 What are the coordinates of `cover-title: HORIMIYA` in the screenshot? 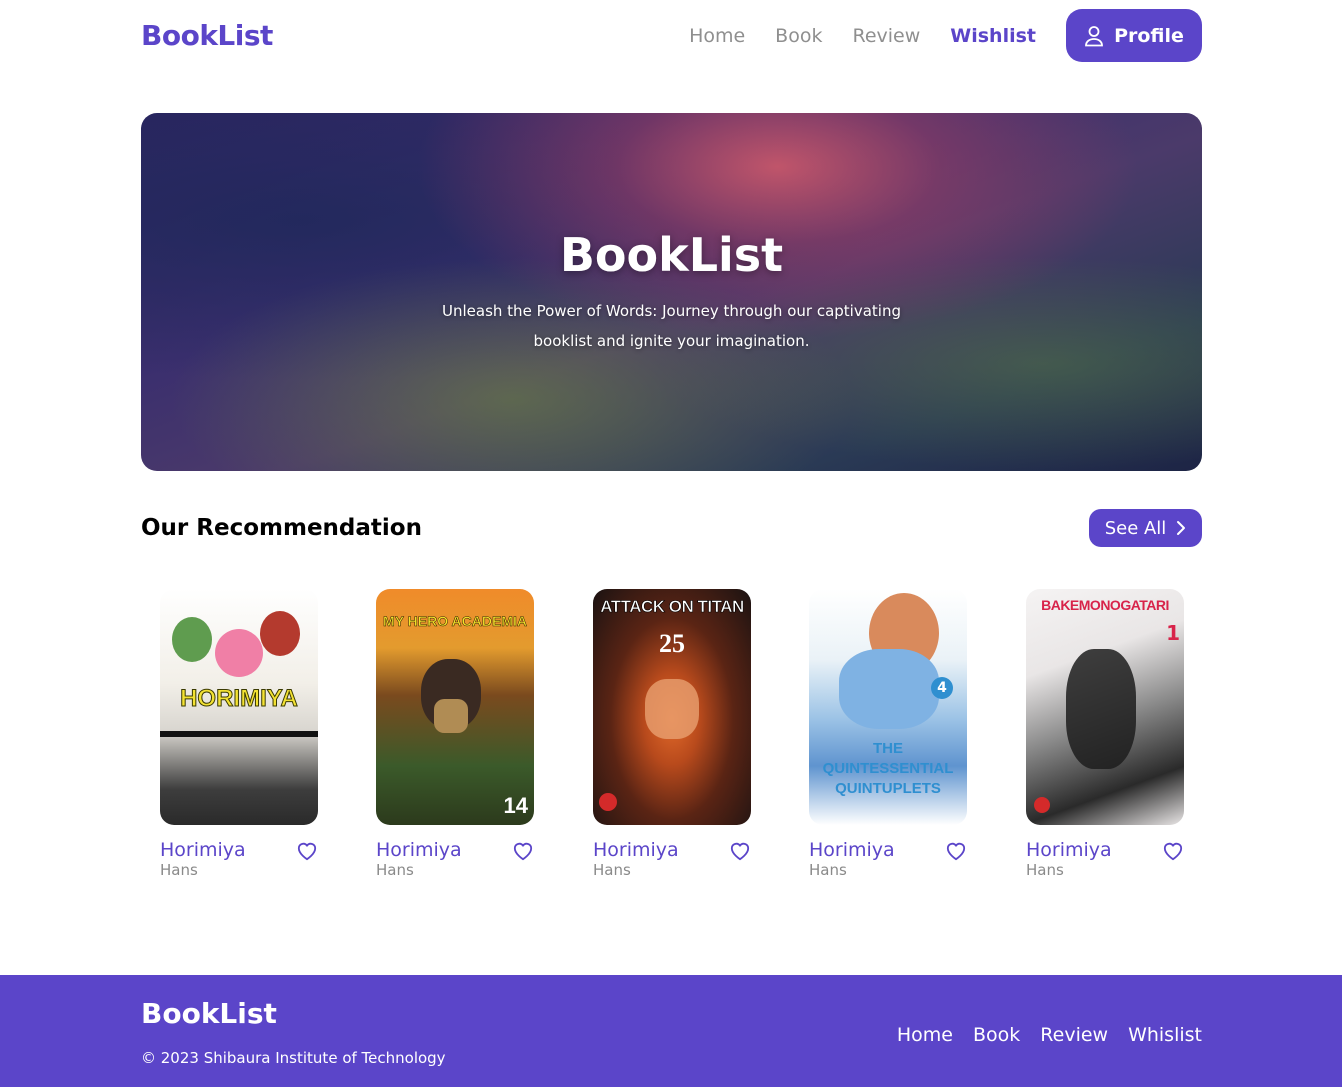 It's located at (239, 699).